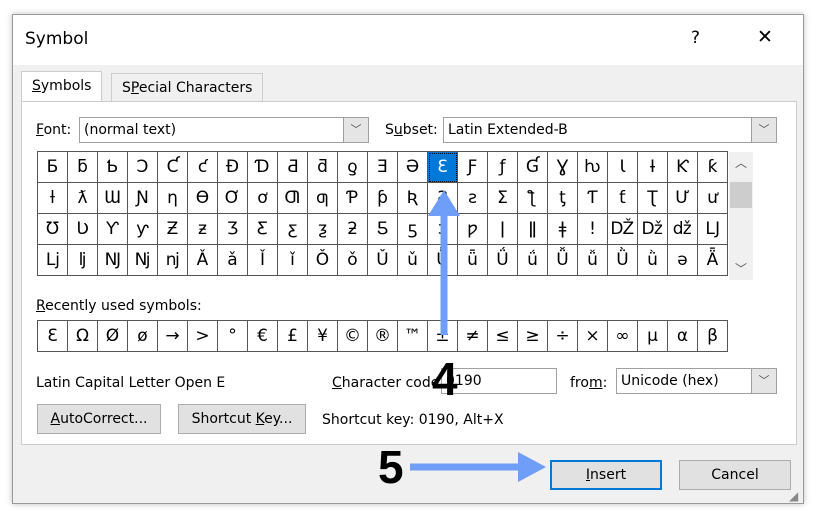  I want to click on annotation-overlay, so click(478, 336).